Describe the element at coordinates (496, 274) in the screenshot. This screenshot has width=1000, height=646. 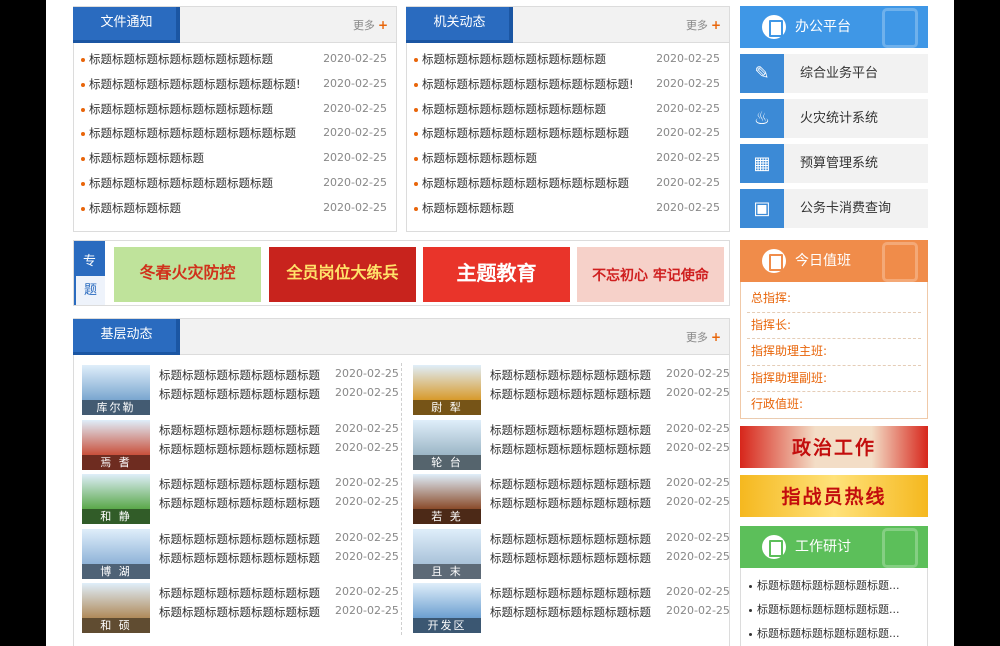
I see `topic-banner-education: 主题教育` at that location.